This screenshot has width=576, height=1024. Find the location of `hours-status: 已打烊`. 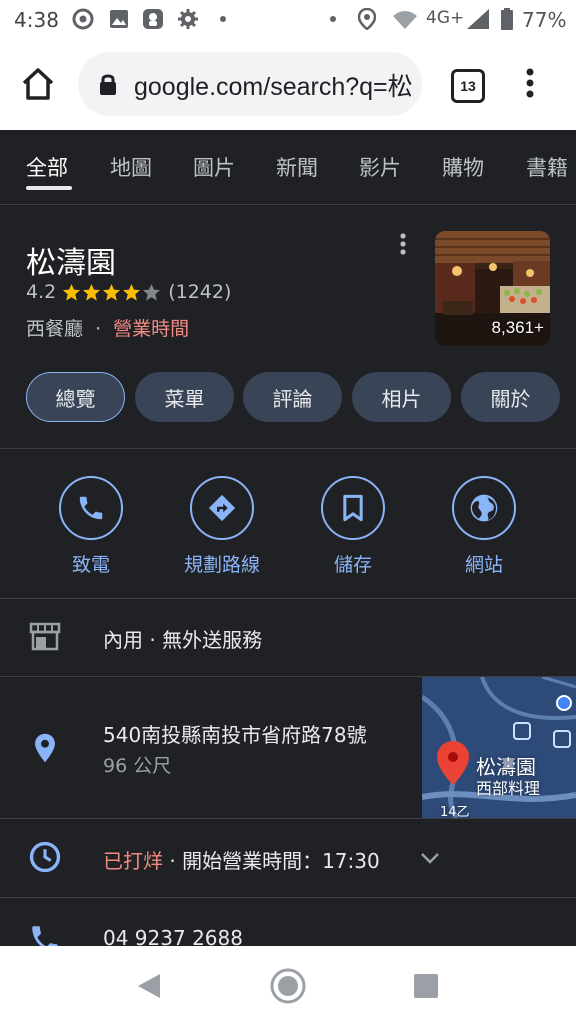

hours-status: 已打烊 is located at coordinates (133, 861).